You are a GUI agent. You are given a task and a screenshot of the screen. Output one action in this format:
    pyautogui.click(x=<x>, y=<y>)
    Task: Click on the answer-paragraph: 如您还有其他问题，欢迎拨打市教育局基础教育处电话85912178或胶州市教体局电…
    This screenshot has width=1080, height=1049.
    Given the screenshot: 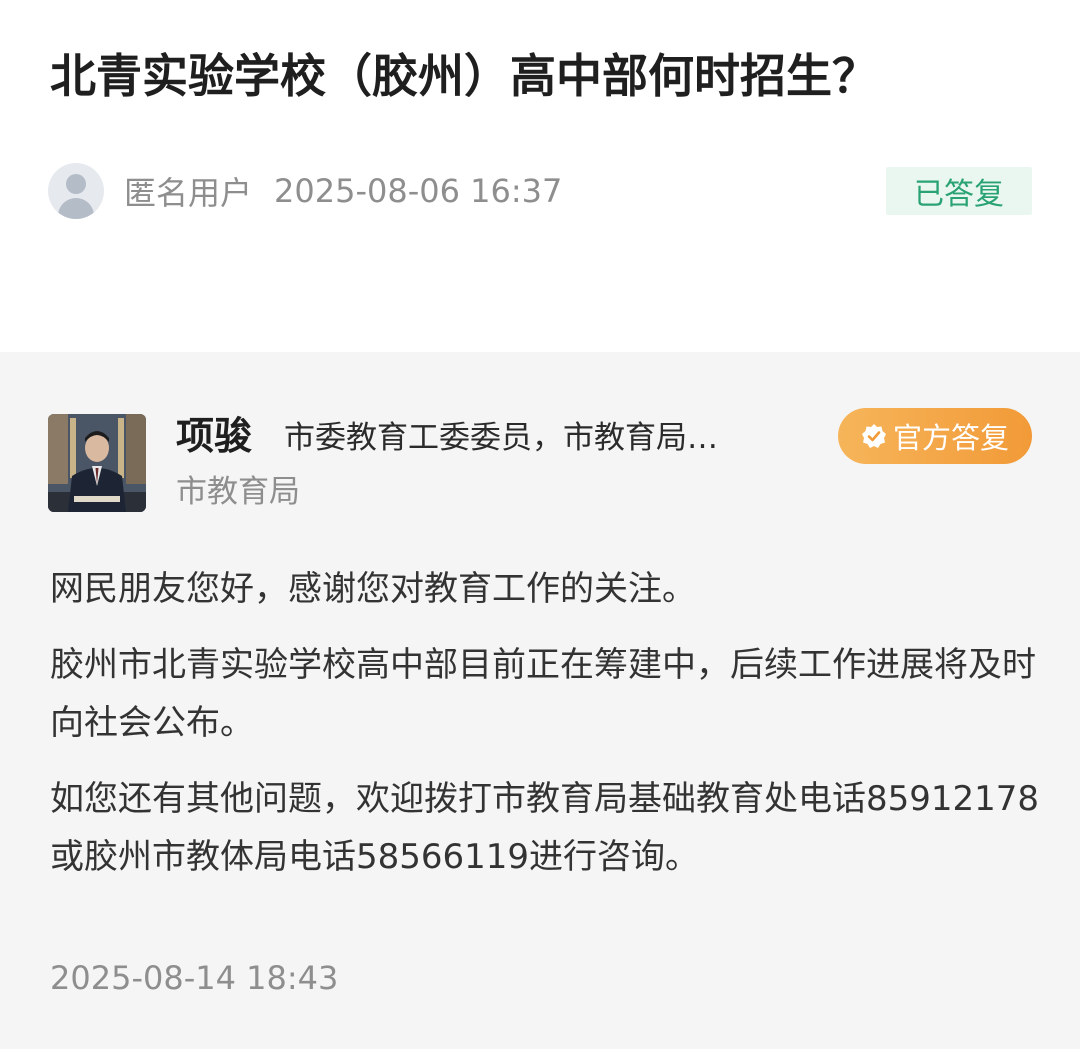 What is the action you would take?
    pyautogui.click(x=545, y=828)
    